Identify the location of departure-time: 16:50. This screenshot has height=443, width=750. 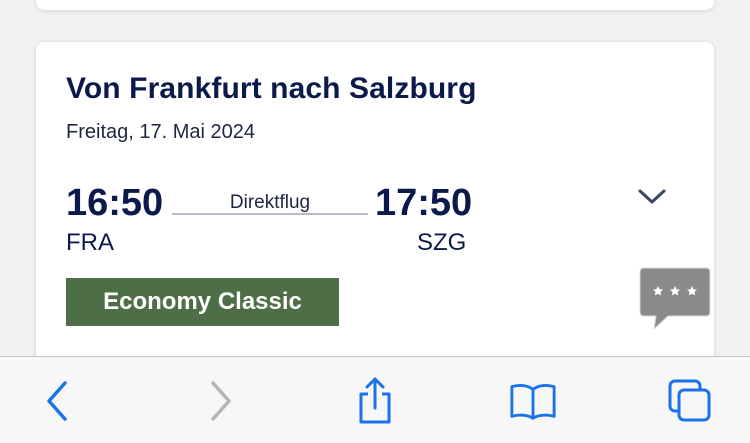
(115, 203).